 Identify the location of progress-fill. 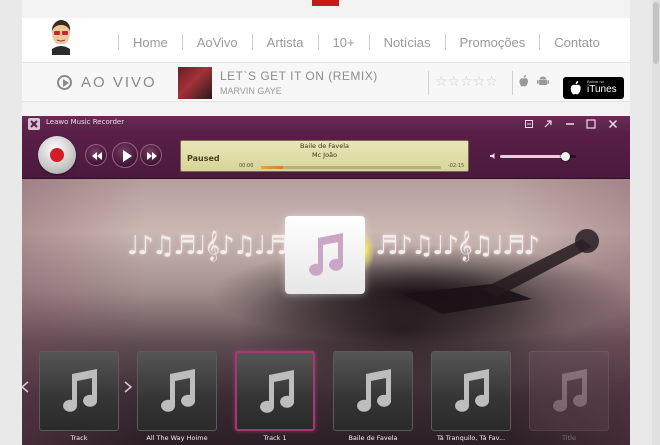
(272, 167).